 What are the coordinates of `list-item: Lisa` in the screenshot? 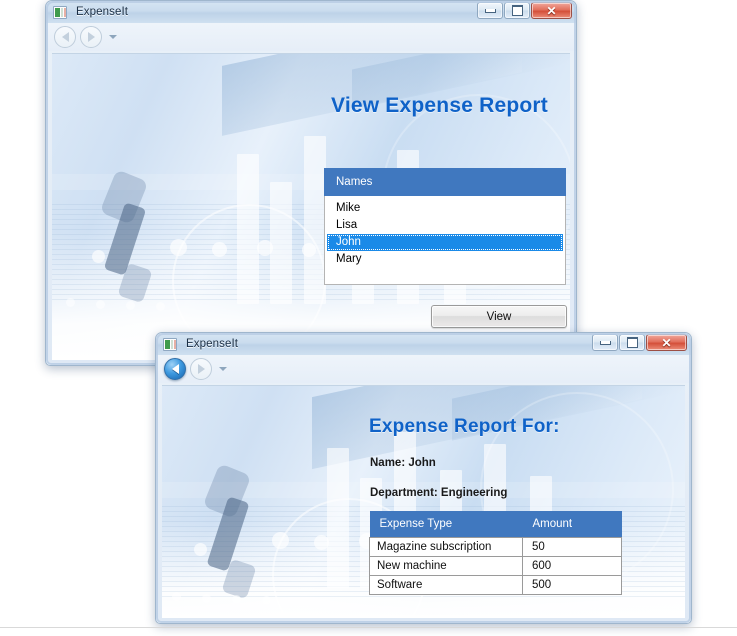 It's located at (445, 225).